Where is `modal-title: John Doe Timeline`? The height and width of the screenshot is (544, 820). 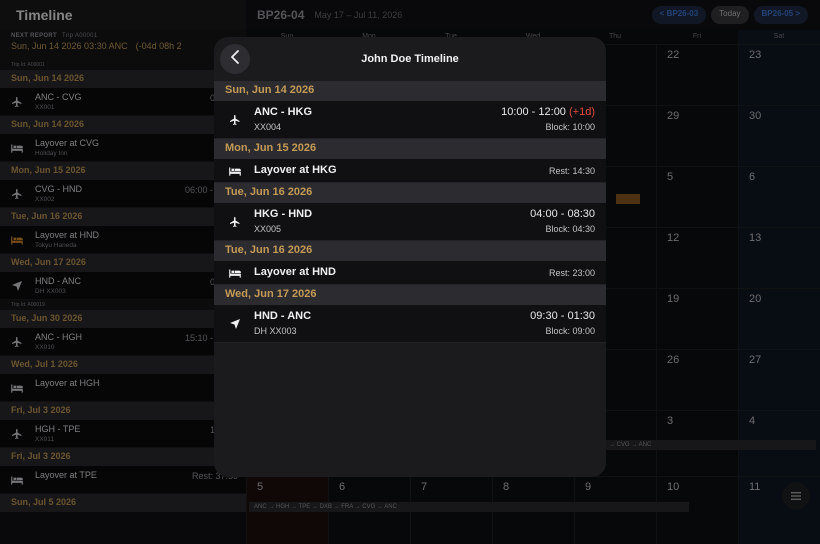 modal-title: John Doe Timeline is located at coordinates (410, 59).